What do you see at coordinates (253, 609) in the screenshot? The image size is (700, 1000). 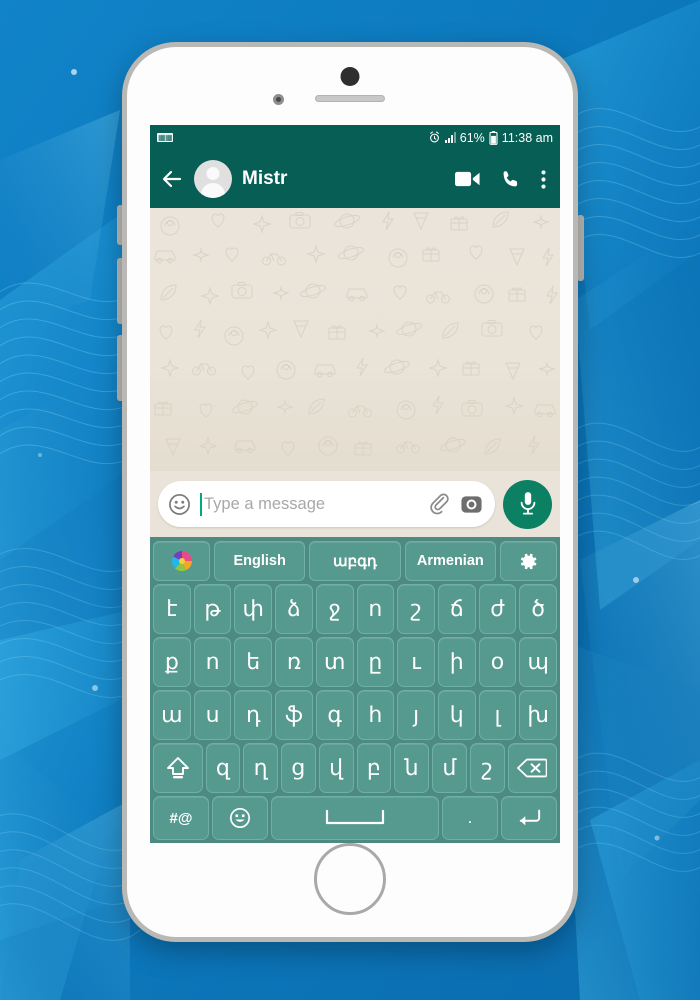 I see `key-0-2: փ` at bounding box center [253, 609].